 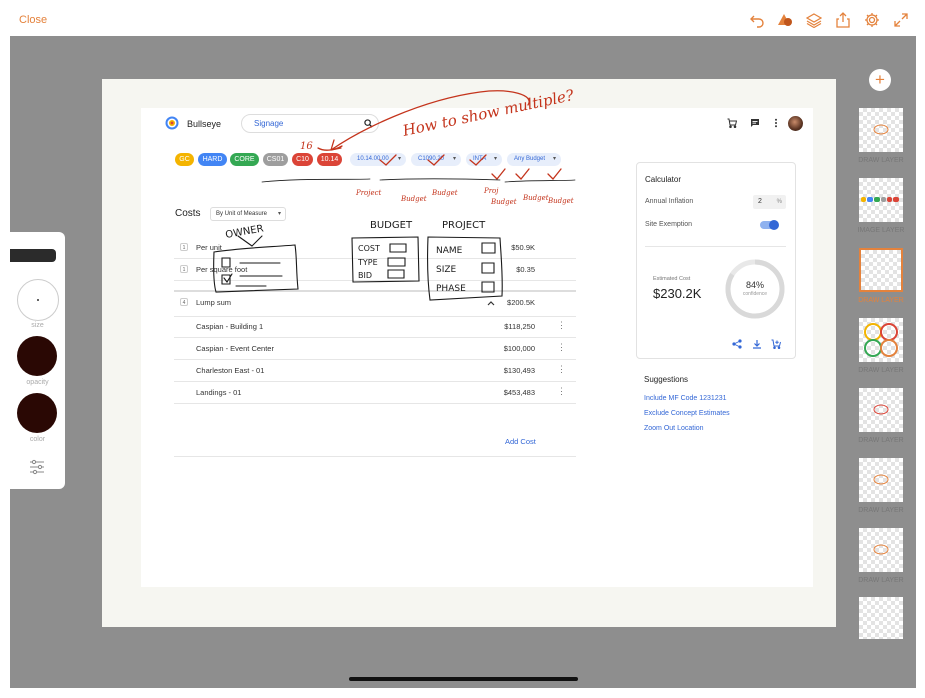 What do you see at coordinates (375, 430) in the screenshot?
I see `cost-table-footer` at bounding box center [375, 430].